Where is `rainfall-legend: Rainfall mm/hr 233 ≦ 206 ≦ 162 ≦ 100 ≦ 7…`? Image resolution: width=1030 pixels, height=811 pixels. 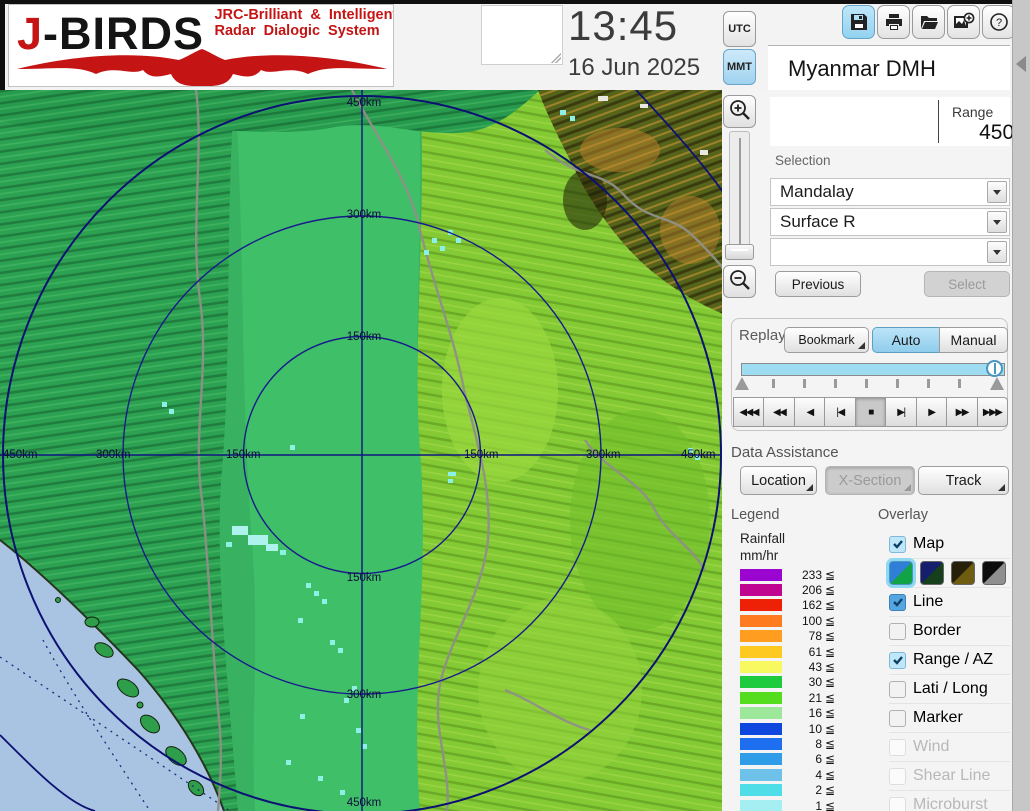
rainfall-legend: Rainfall mm/hr 233 ≦ 206 ≦ 162 ≦ 100 ≦ 7… is located at coordinates (805, 670).